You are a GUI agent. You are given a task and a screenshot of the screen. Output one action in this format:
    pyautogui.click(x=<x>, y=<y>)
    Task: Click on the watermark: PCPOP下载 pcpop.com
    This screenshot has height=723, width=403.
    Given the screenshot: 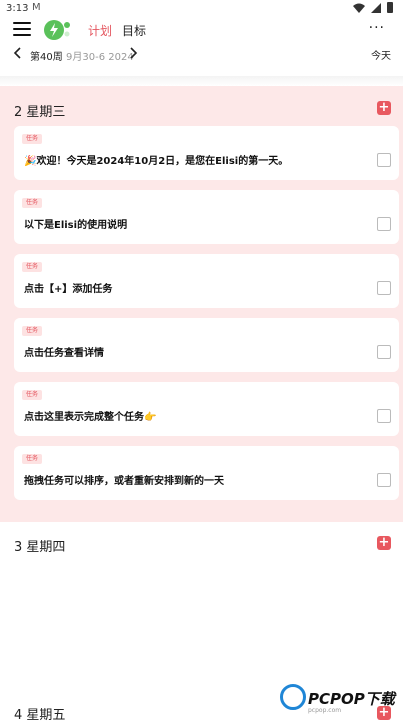 What is the action you would take?
    pyautogui.click(x=339, y=702)
    